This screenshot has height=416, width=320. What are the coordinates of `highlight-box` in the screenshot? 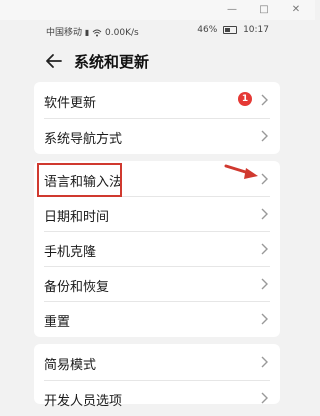 It's located at (79, 180).